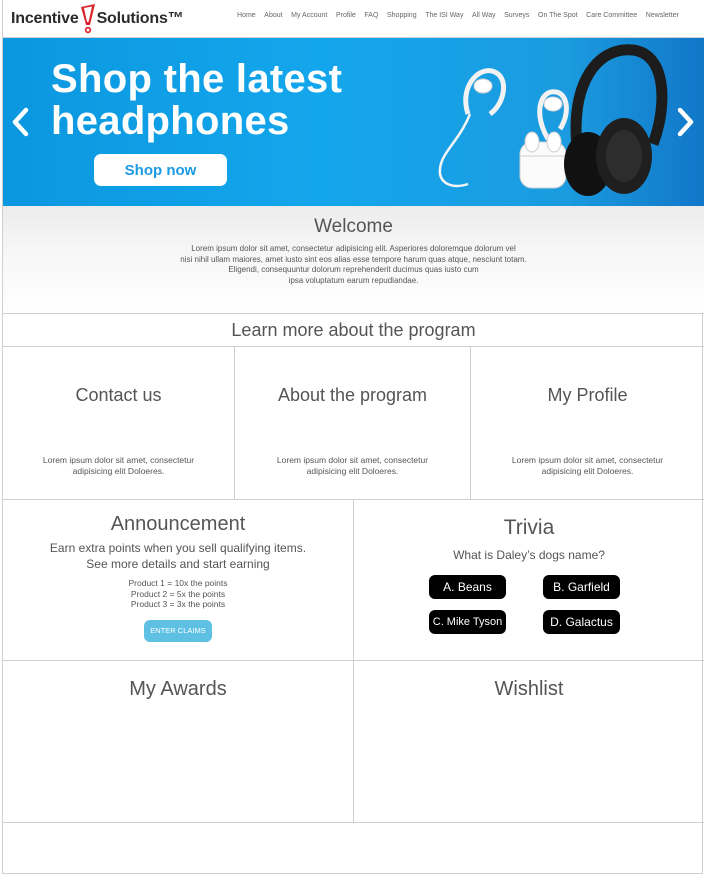 The height and width of the screenshot is (876, 706). I want to click on nav-surveys: Surveys, so click(516, 15).